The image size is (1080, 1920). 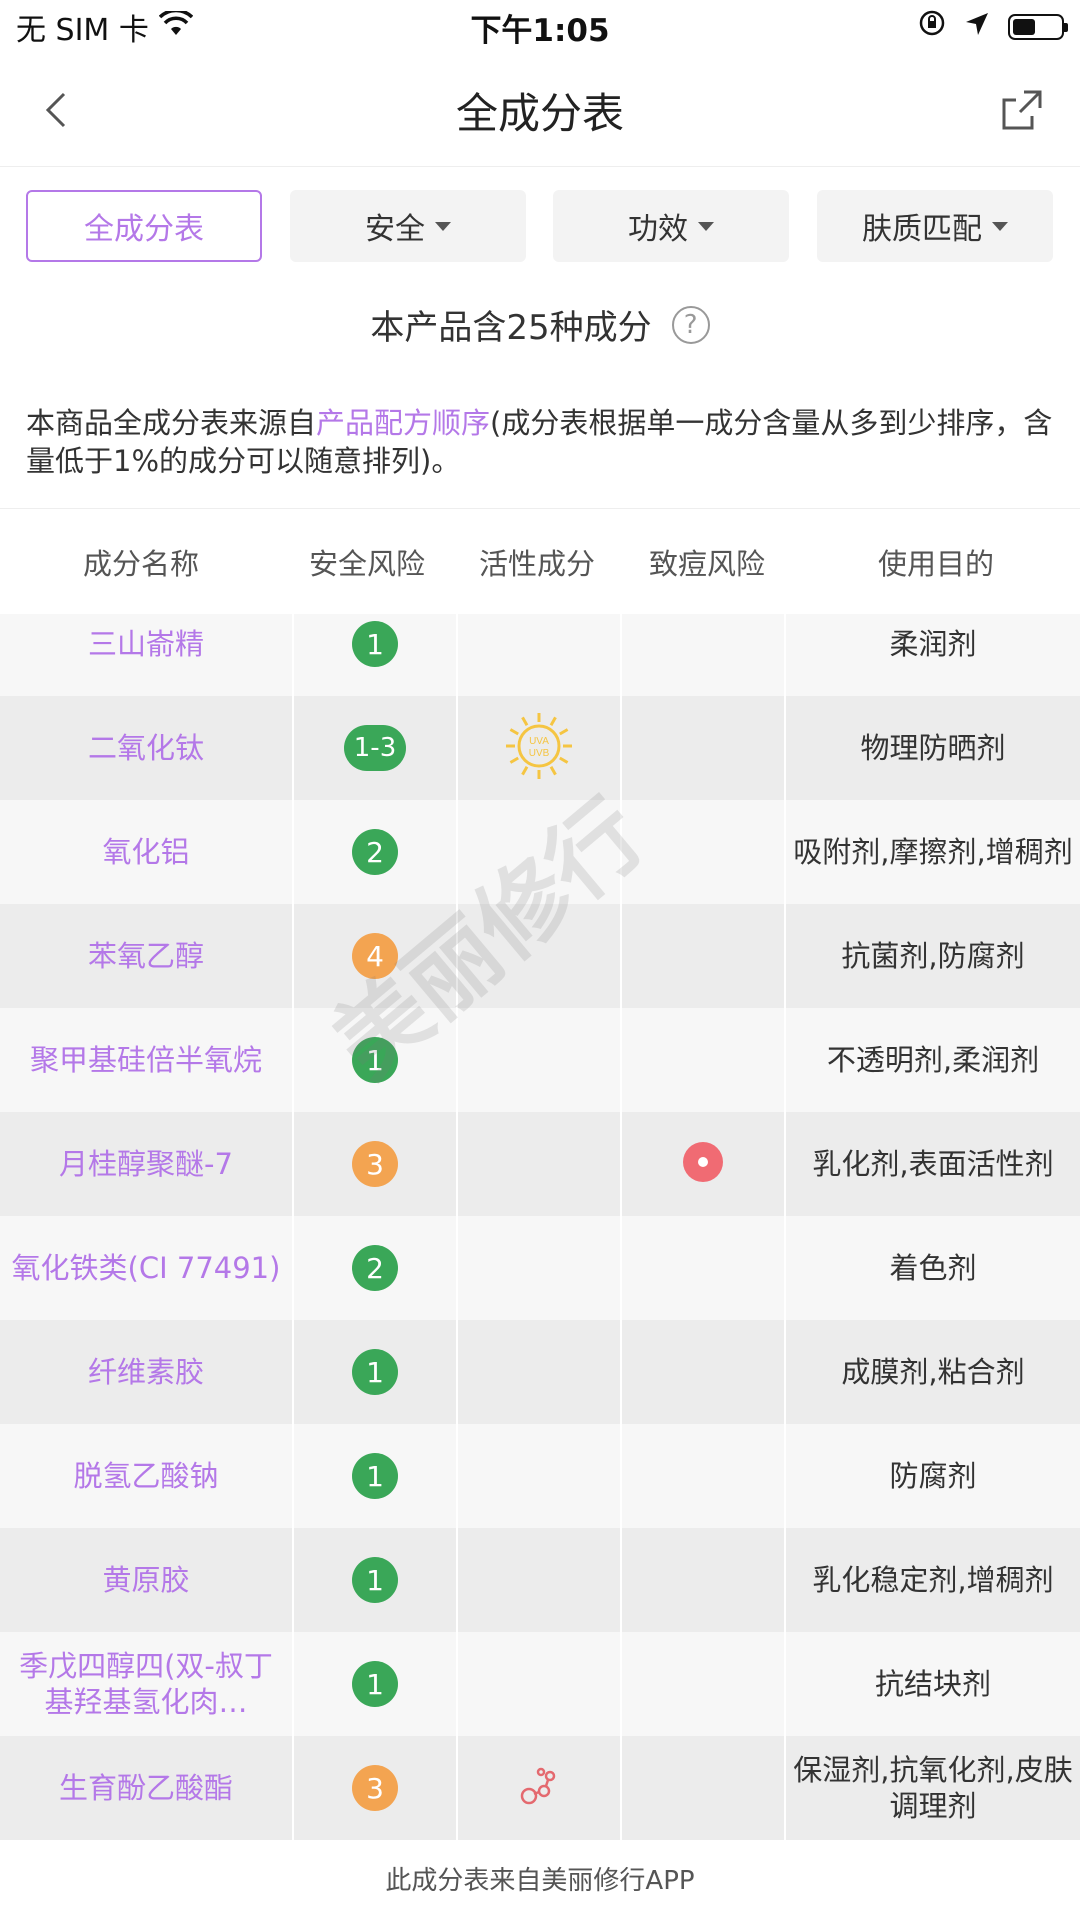 I want to click on back-chevron-icon, so click(x=58, y=110).